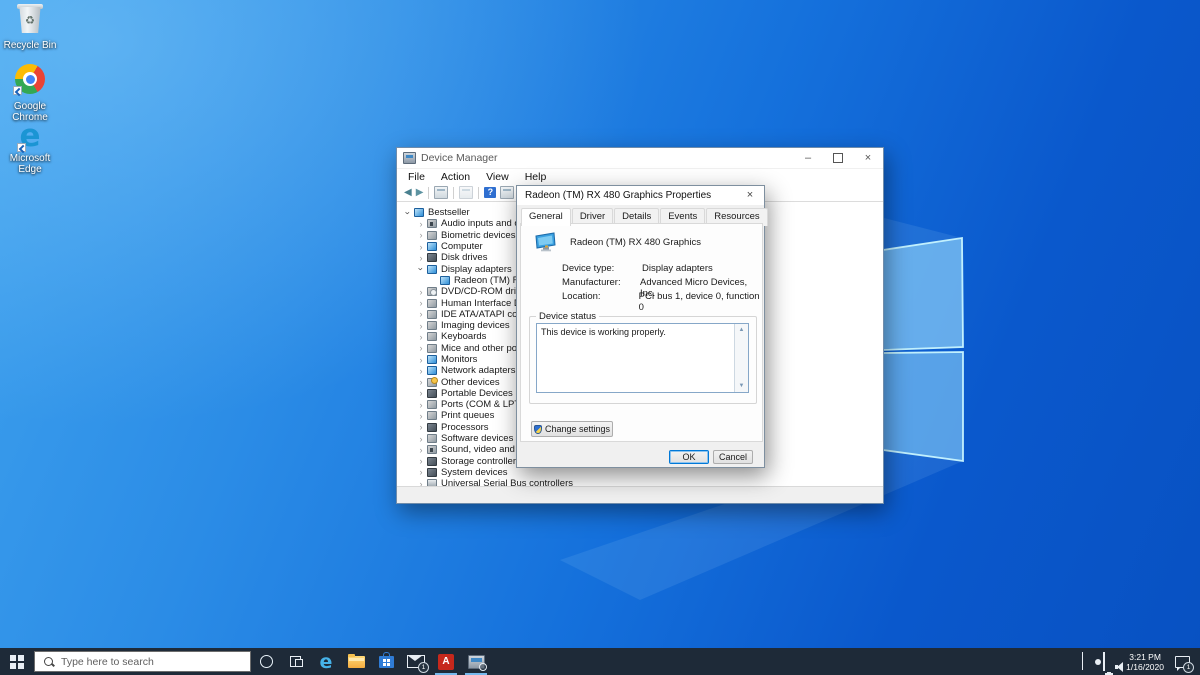 The height and width of the screenshot is (675, 1200). I want to click on taskbar-app-file-explorer, so click(356, 661).